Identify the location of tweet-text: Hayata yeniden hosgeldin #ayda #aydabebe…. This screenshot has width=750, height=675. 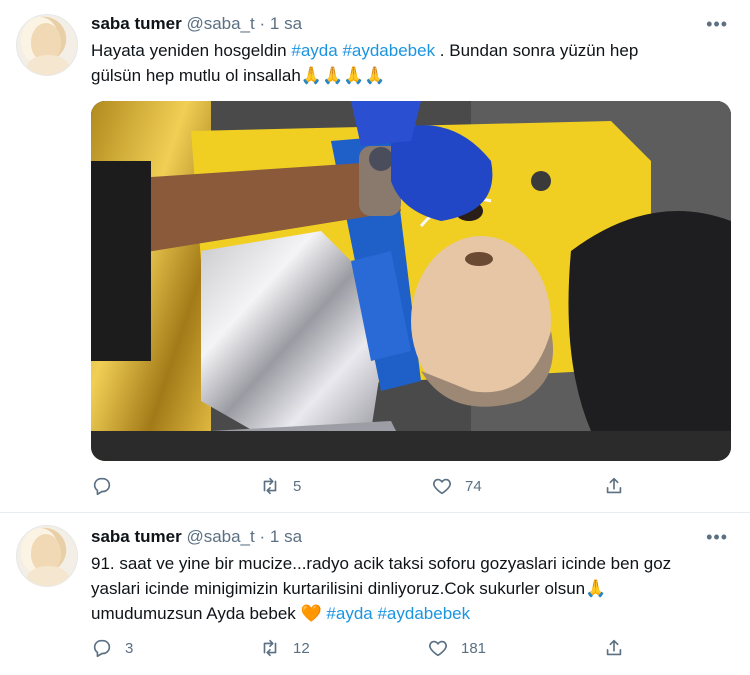
(411, 63).